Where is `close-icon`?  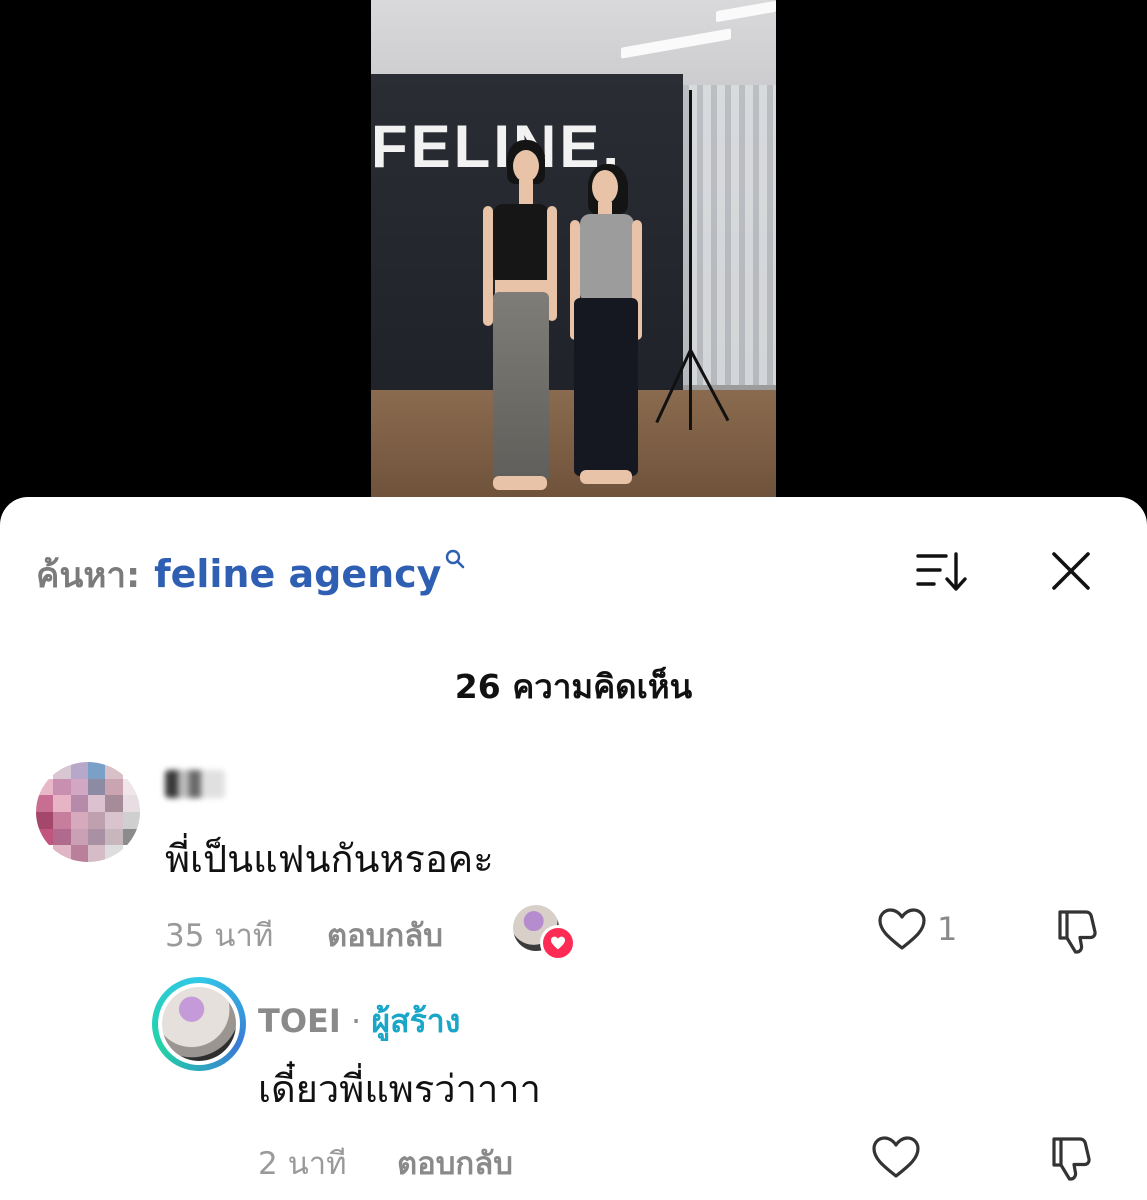
close-icon is located at coordinates (1071, 571).